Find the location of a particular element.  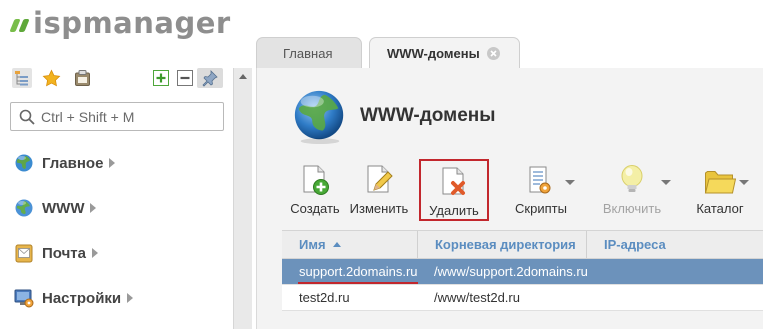

settings-monitor-icon is located at coordinates (24, 298).